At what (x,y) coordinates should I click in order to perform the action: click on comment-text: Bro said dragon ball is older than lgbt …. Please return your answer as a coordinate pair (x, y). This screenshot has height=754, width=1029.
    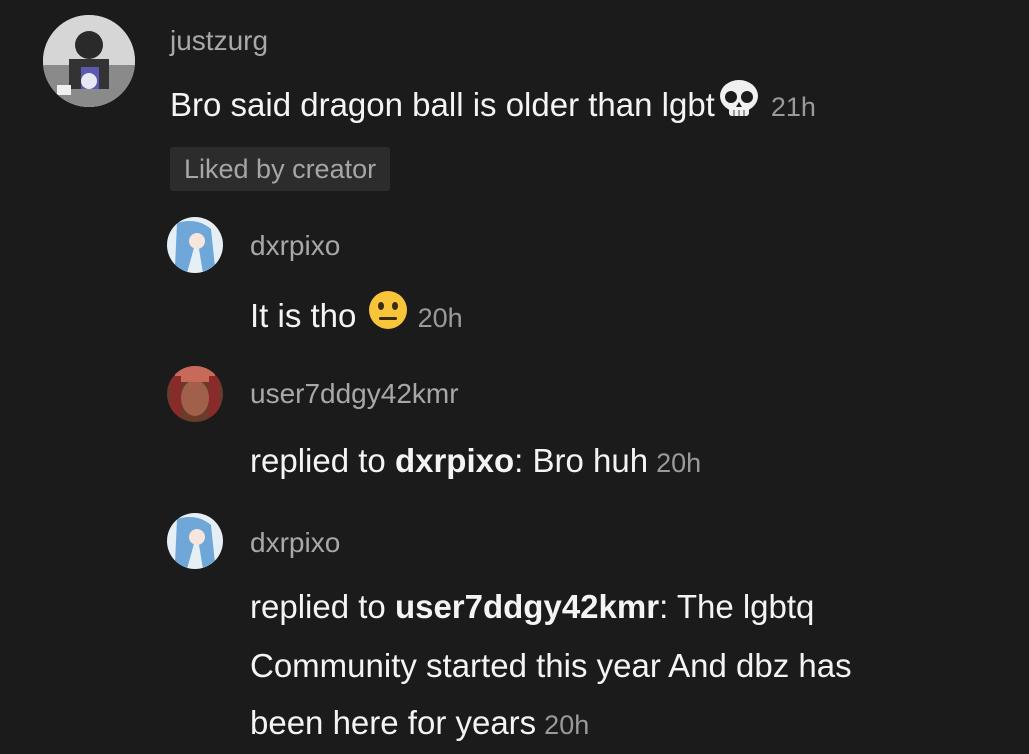
    Looking at the image, I should click on (493, 106).